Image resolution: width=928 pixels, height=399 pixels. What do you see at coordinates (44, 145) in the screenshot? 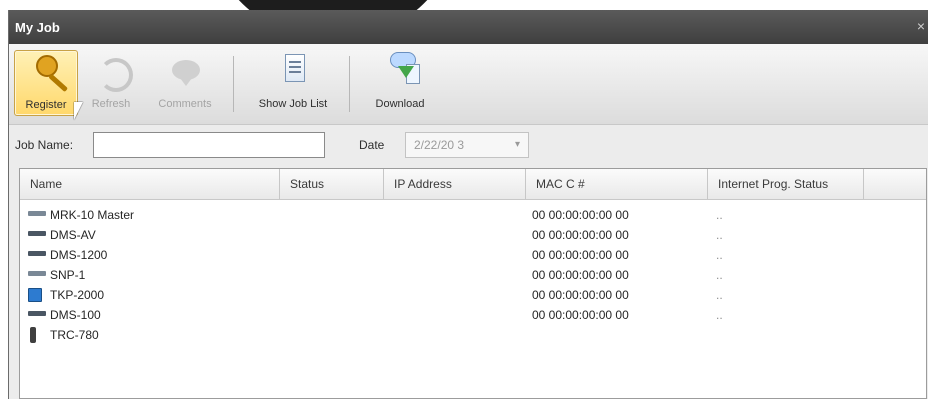
I see `job-name-label: Job Name:` at bounding box center [44, 145].